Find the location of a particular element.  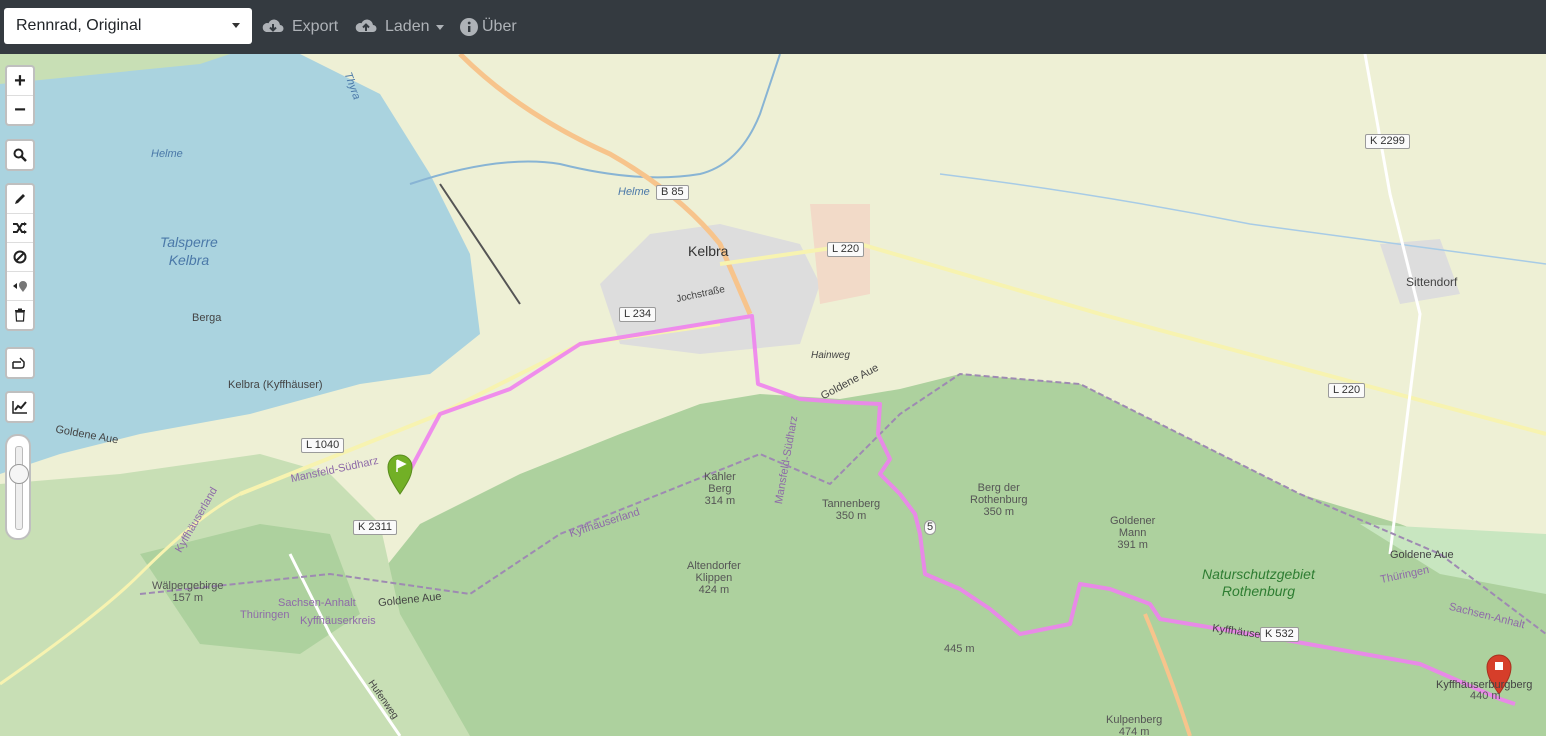

about-button: Über is located at coordinates (488, 27).